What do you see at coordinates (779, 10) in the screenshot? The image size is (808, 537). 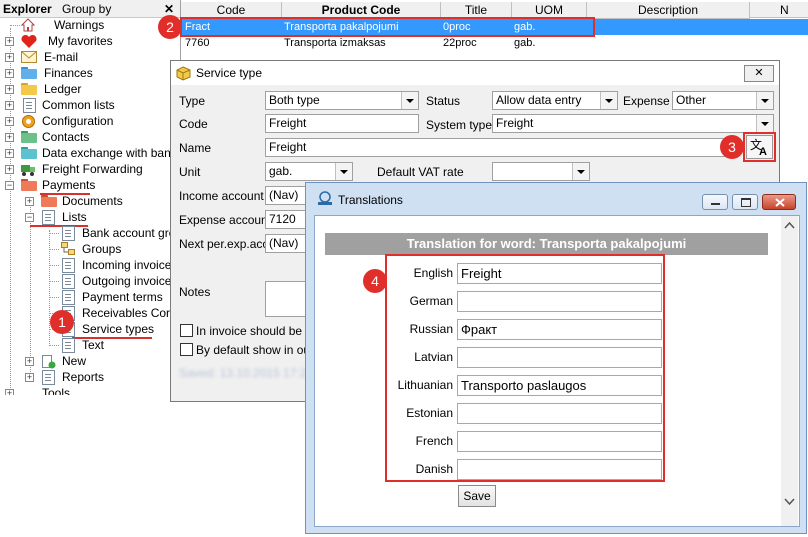 I see `column-header-n: N` at bounding box center [779, 10].